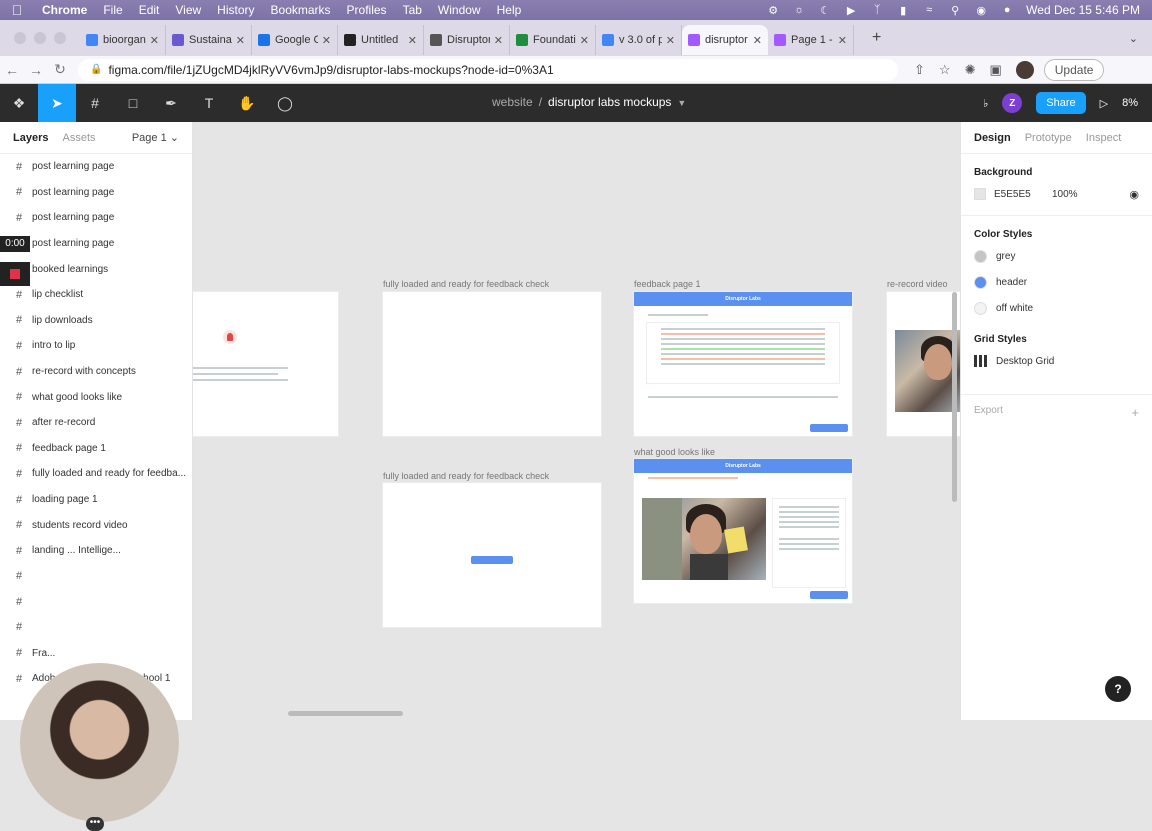  I want to click on headphones-icon: ♭, so click(985, 103).